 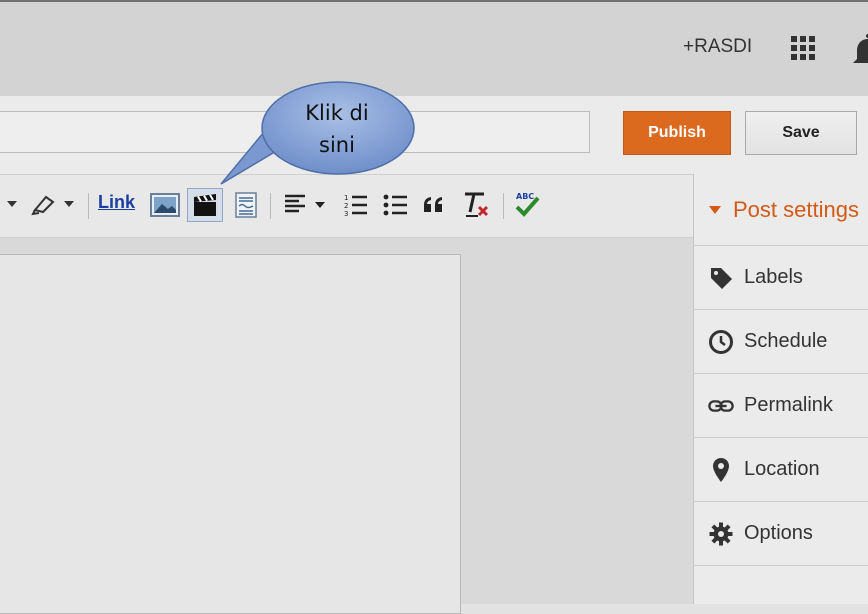 What do you see at coordinates (337, 145) in the screenshot?
I see `callout-line-2: sini` at bounding box center [337, 145].